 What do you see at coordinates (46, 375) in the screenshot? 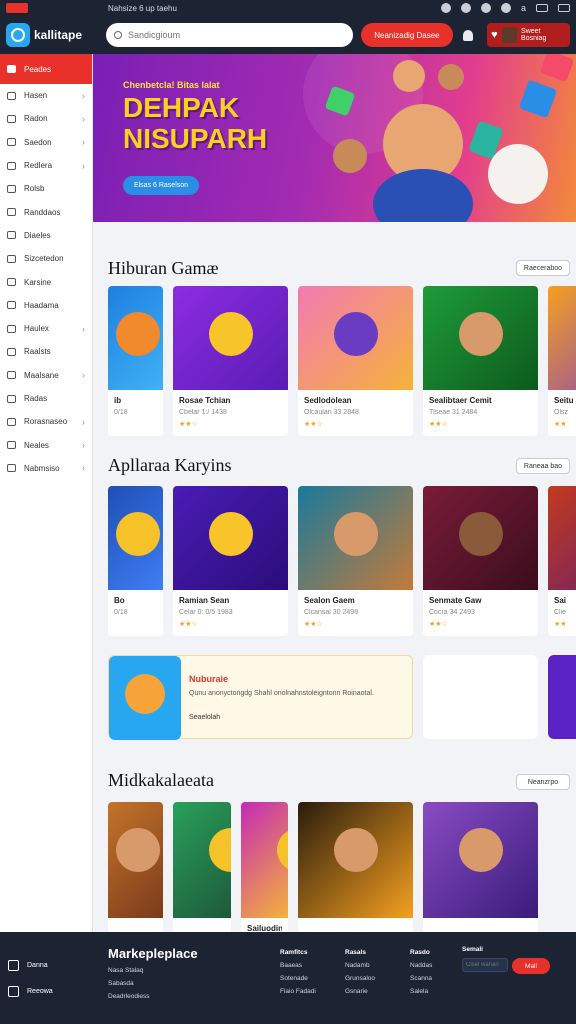
I see `sidebar-item: Maalsane ›` at bounding box center [46, 375].